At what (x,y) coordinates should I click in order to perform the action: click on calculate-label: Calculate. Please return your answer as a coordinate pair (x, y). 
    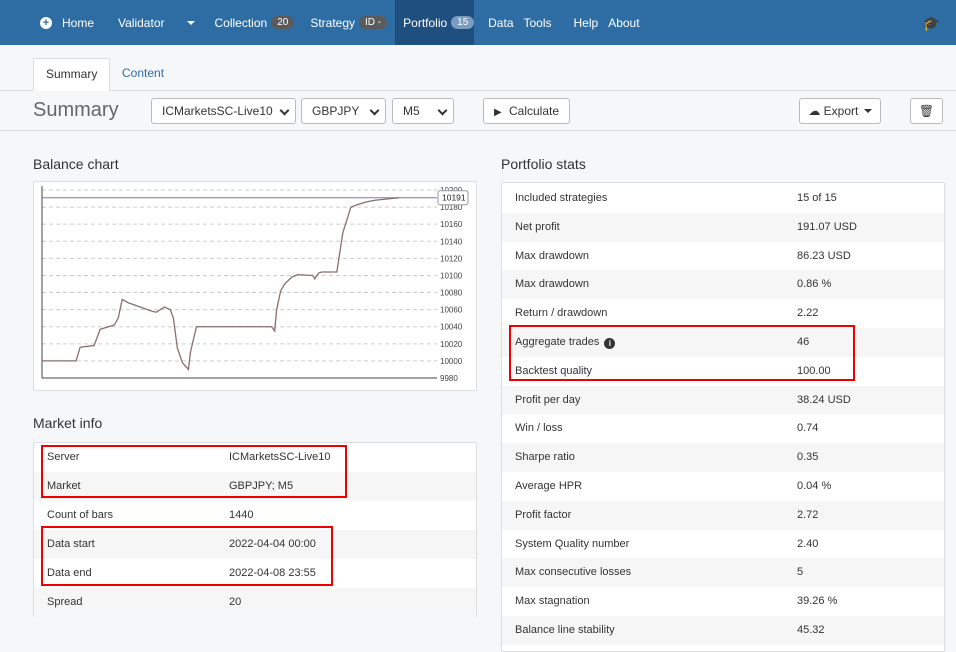
    Looking at the image, I should click on (534, 111).